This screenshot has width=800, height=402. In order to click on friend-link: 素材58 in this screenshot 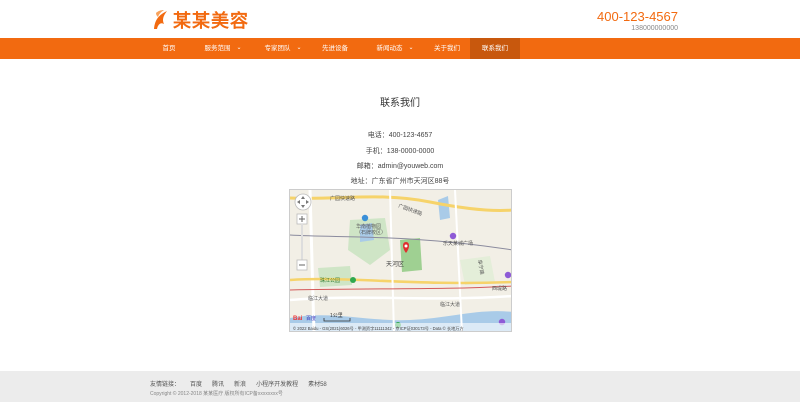, I will do `click(317, 383)`.